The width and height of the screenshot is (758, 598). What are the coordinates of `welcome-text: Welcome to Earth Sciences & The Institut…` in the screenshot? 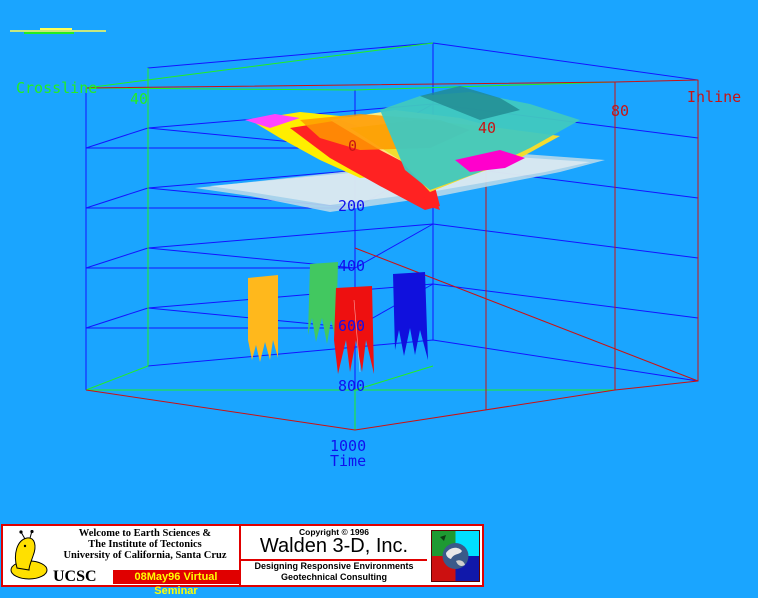 It's located at (145, 544).